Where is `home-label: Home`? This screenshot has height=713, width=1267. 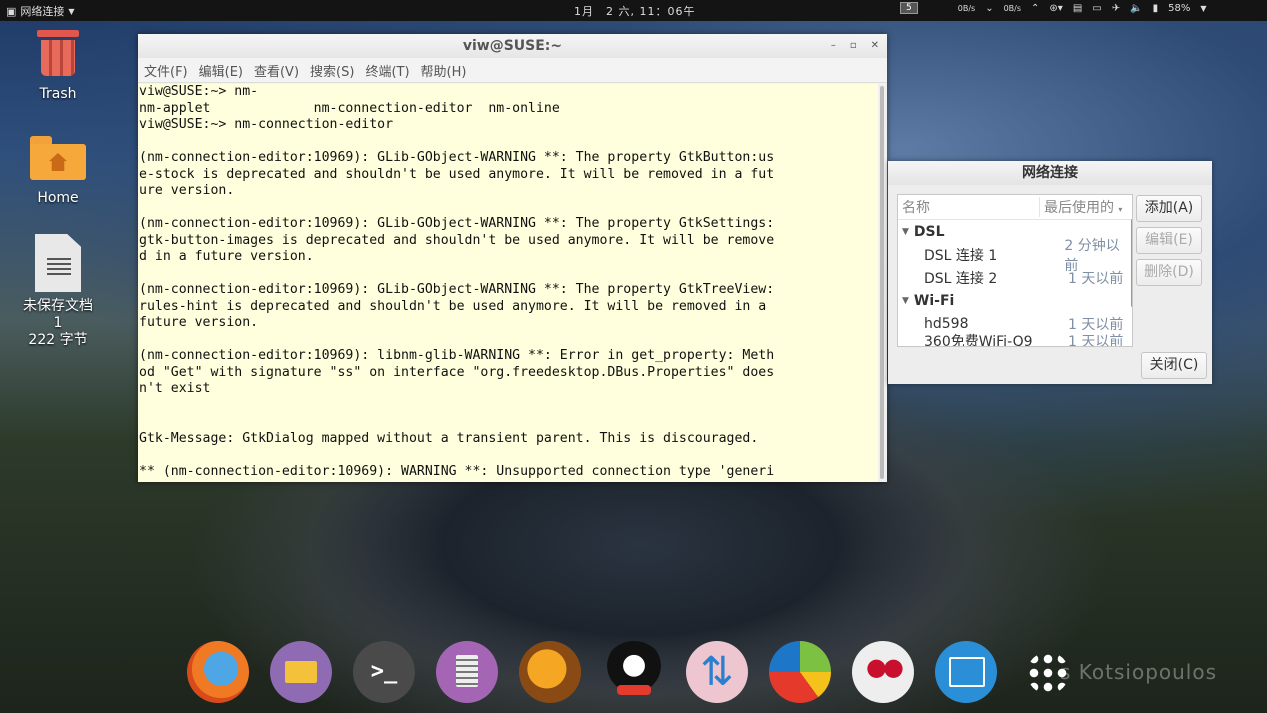 home-label: Home is located at coordinates (58, 198).